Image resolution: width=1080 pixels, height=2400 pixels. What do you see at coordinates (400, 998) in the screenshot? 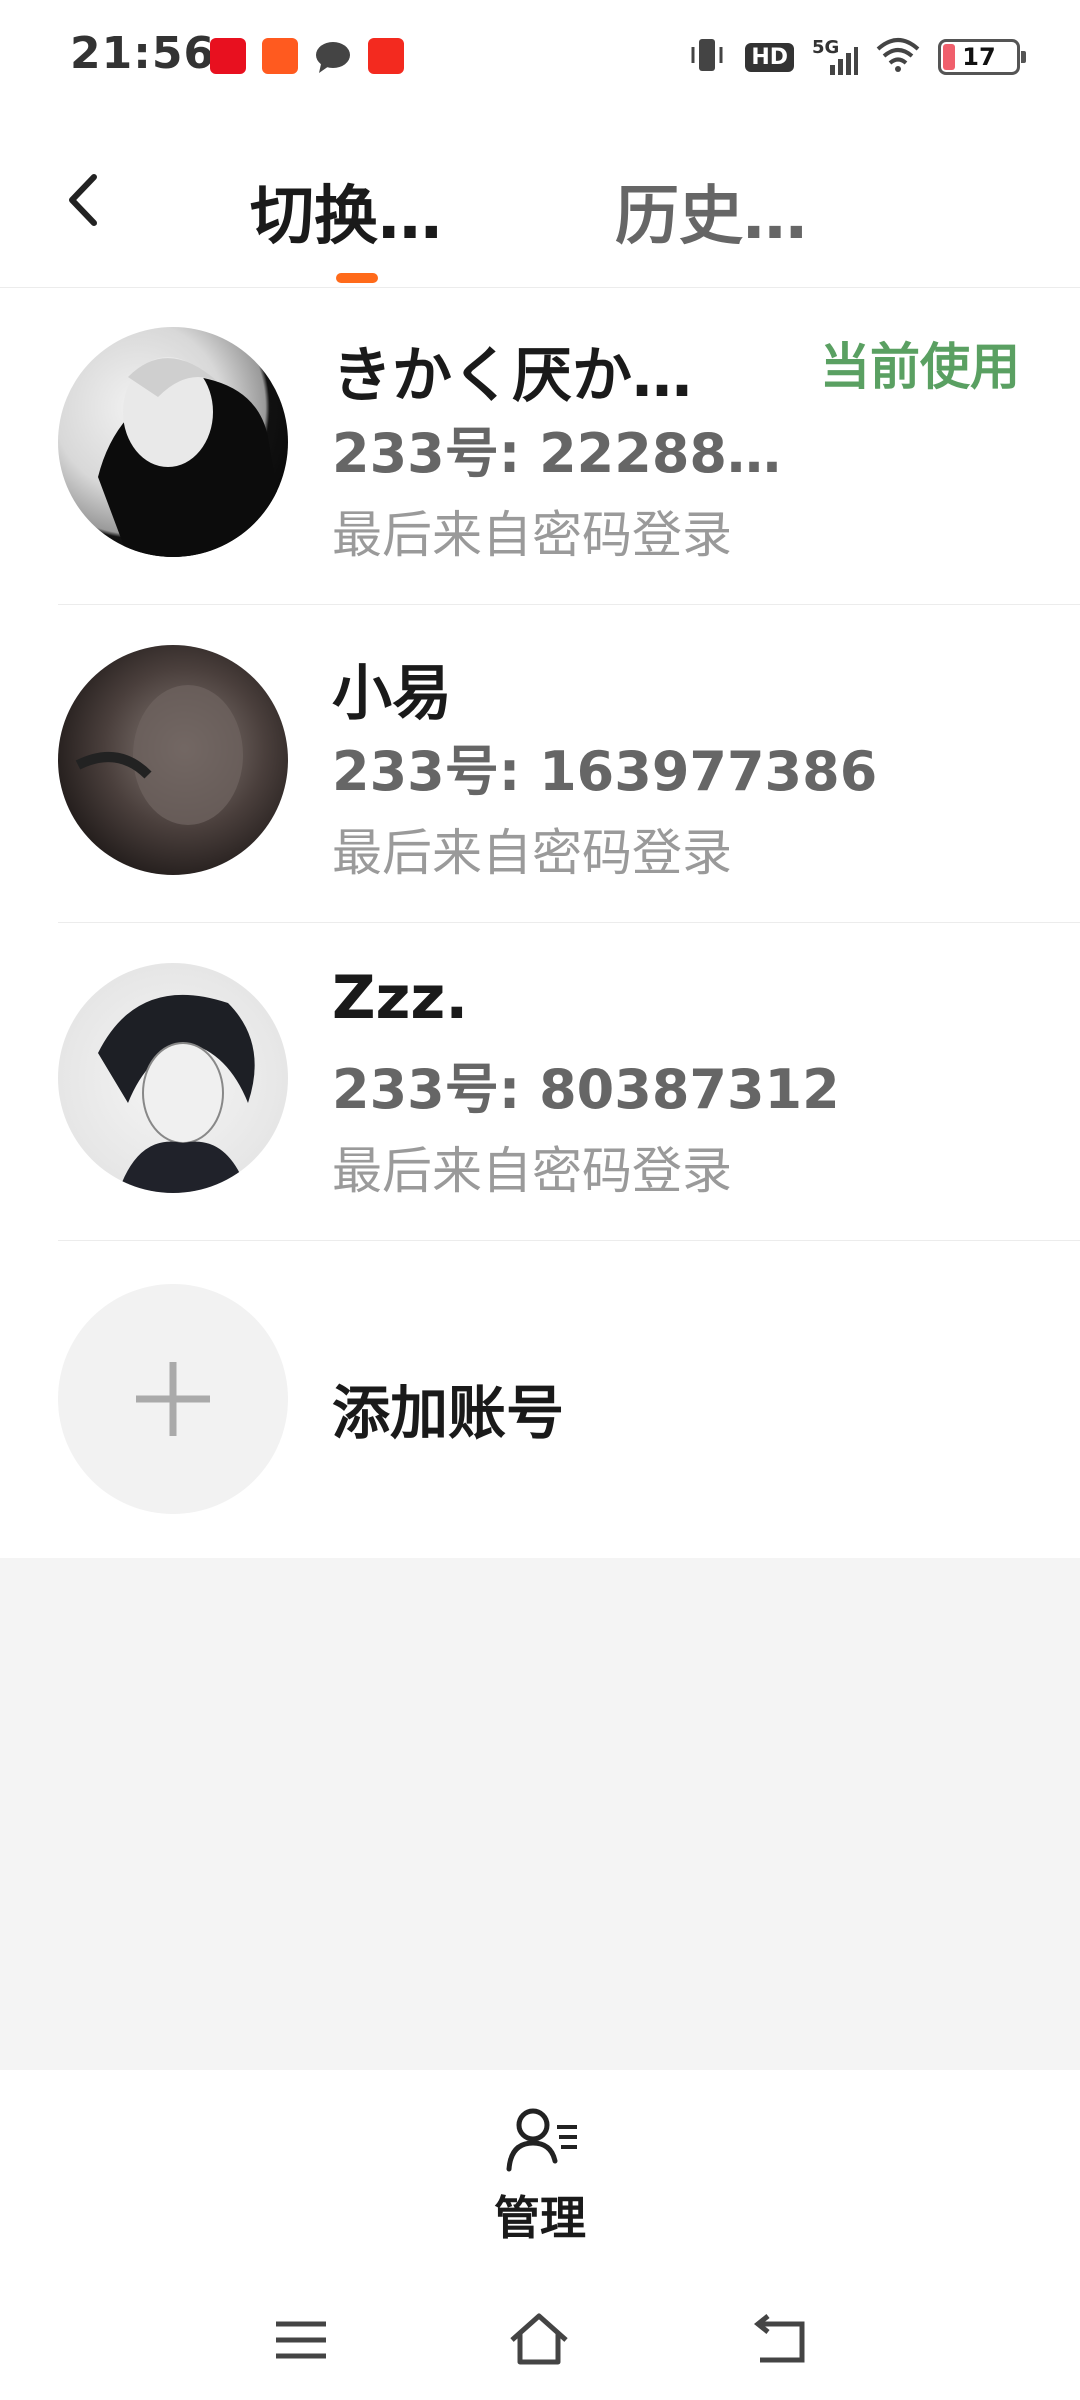
I see `account-name: Zzz.` at bounding box center [400, 998].